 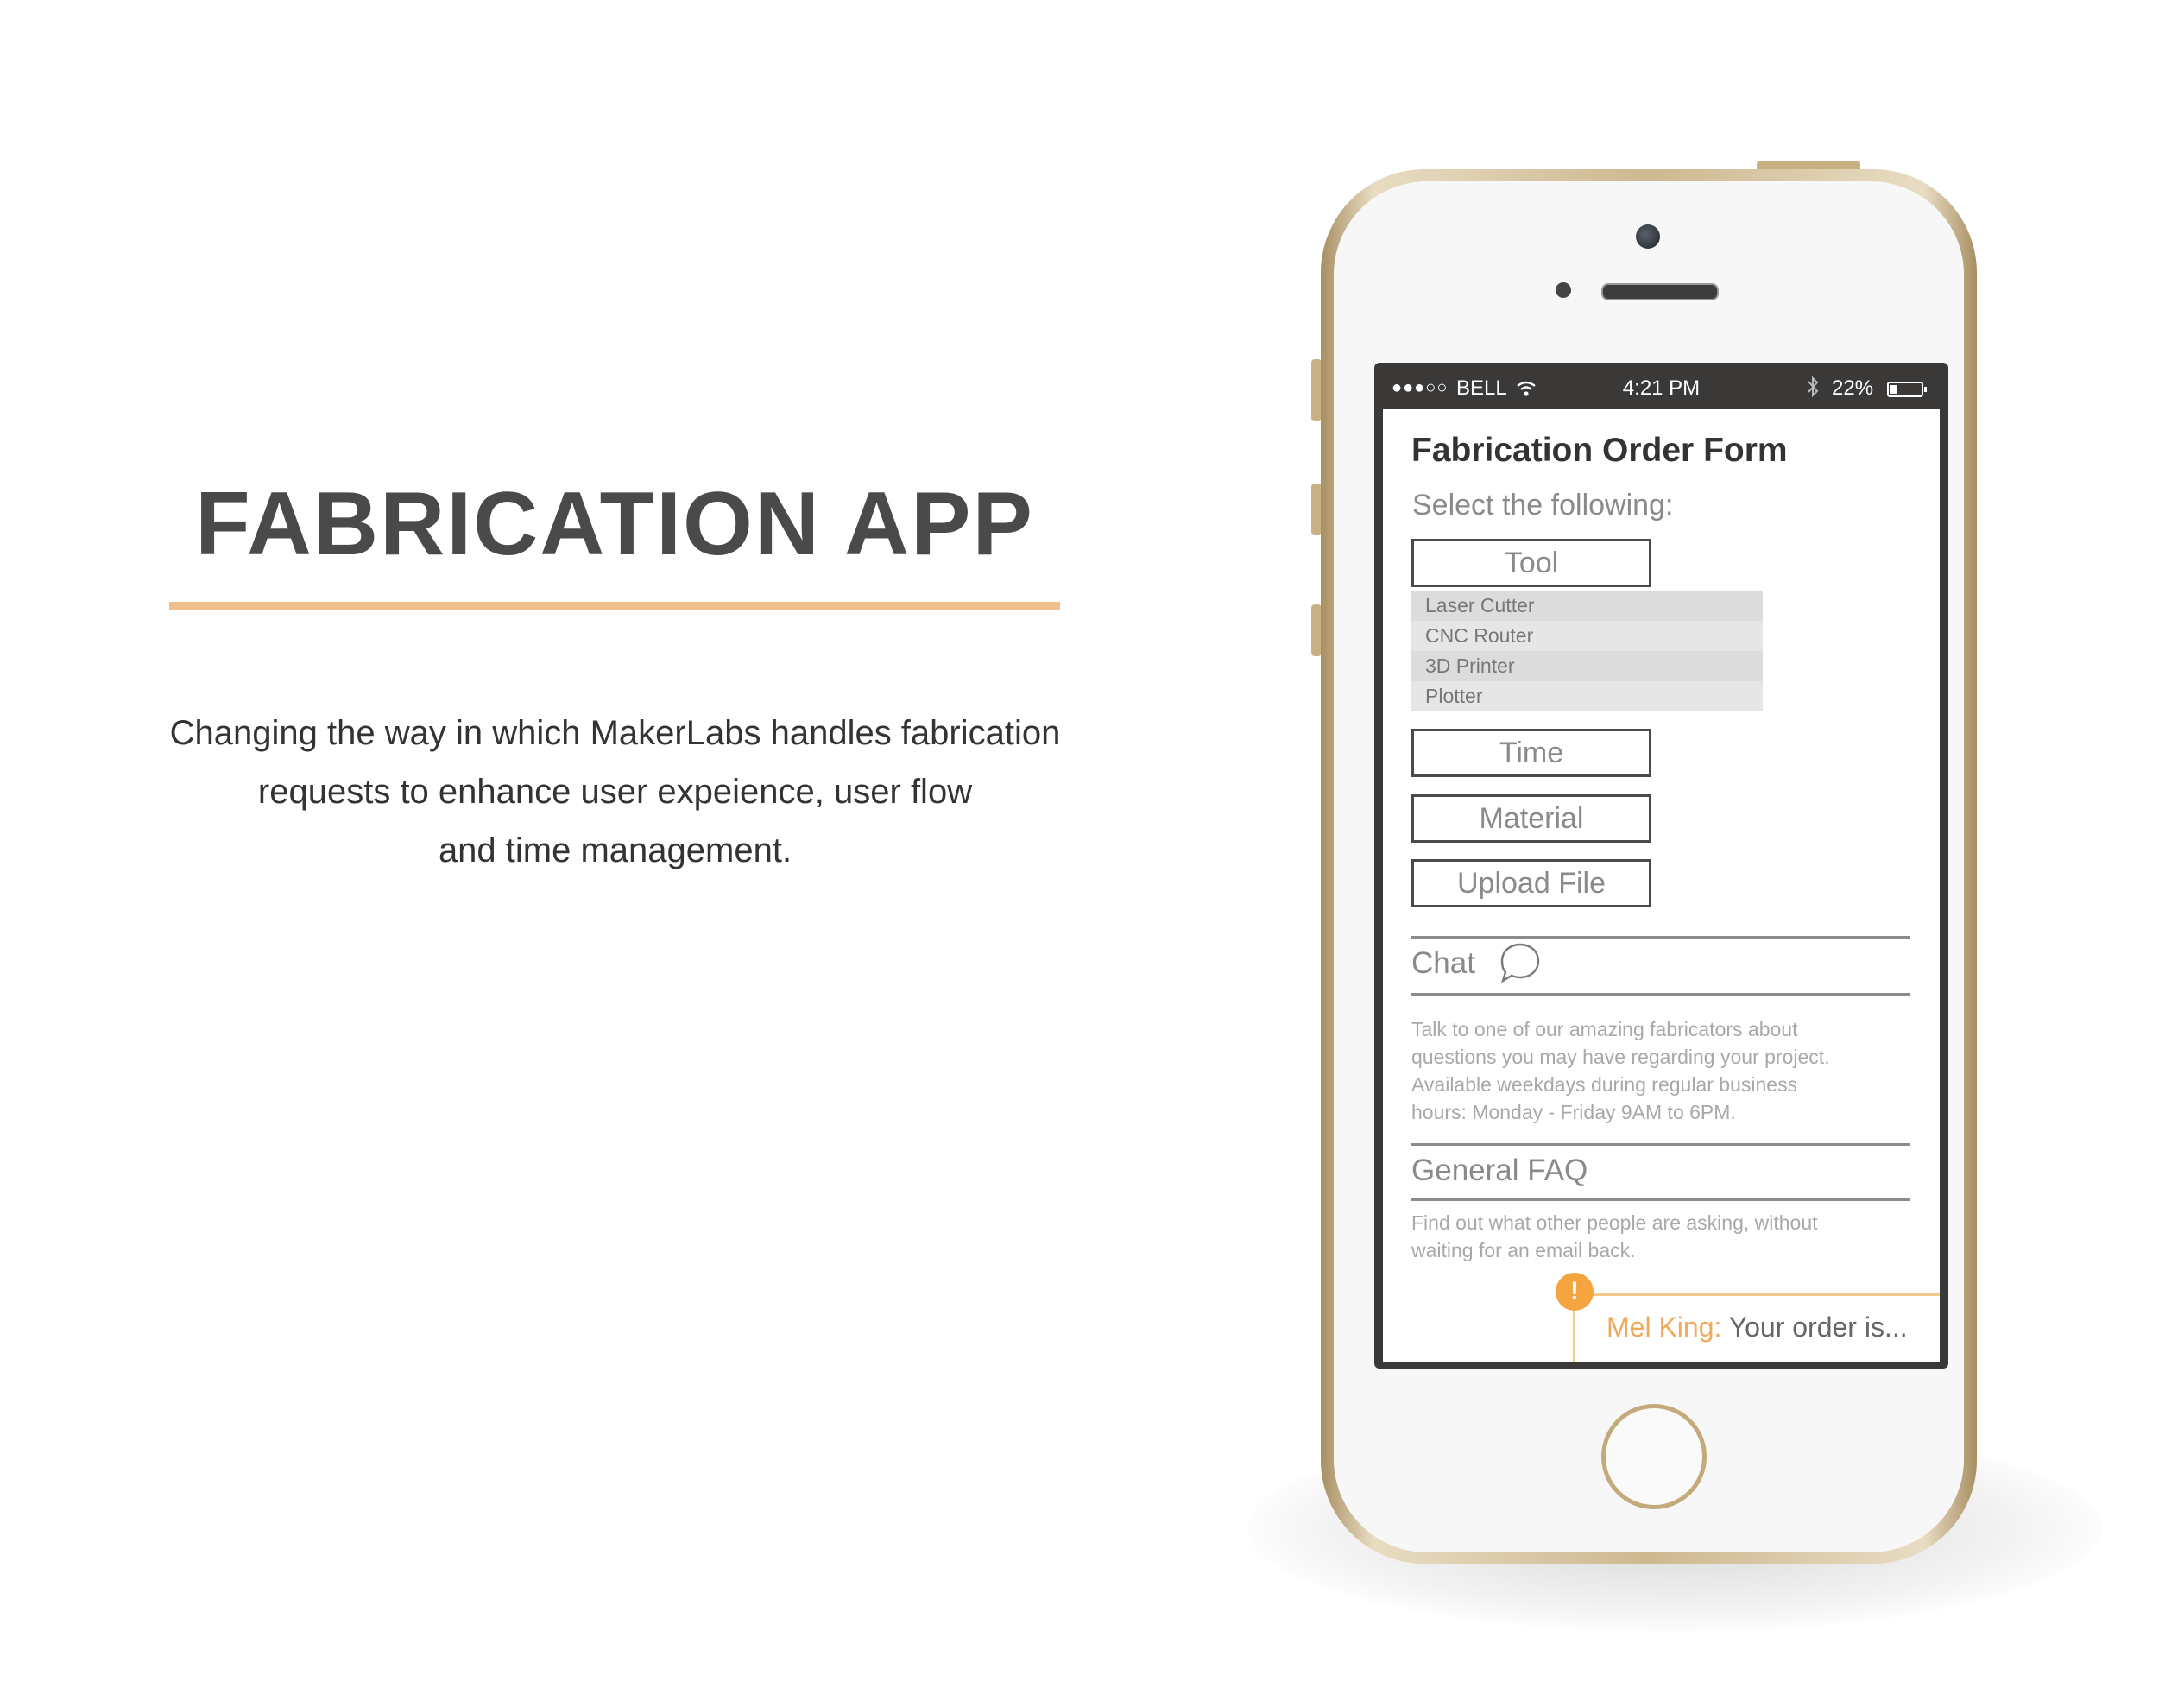 What do you see at coordinates (615, 524) in the screenshot?
I see `page-title: FABRICATION APP` at bounding box center [615, 524].